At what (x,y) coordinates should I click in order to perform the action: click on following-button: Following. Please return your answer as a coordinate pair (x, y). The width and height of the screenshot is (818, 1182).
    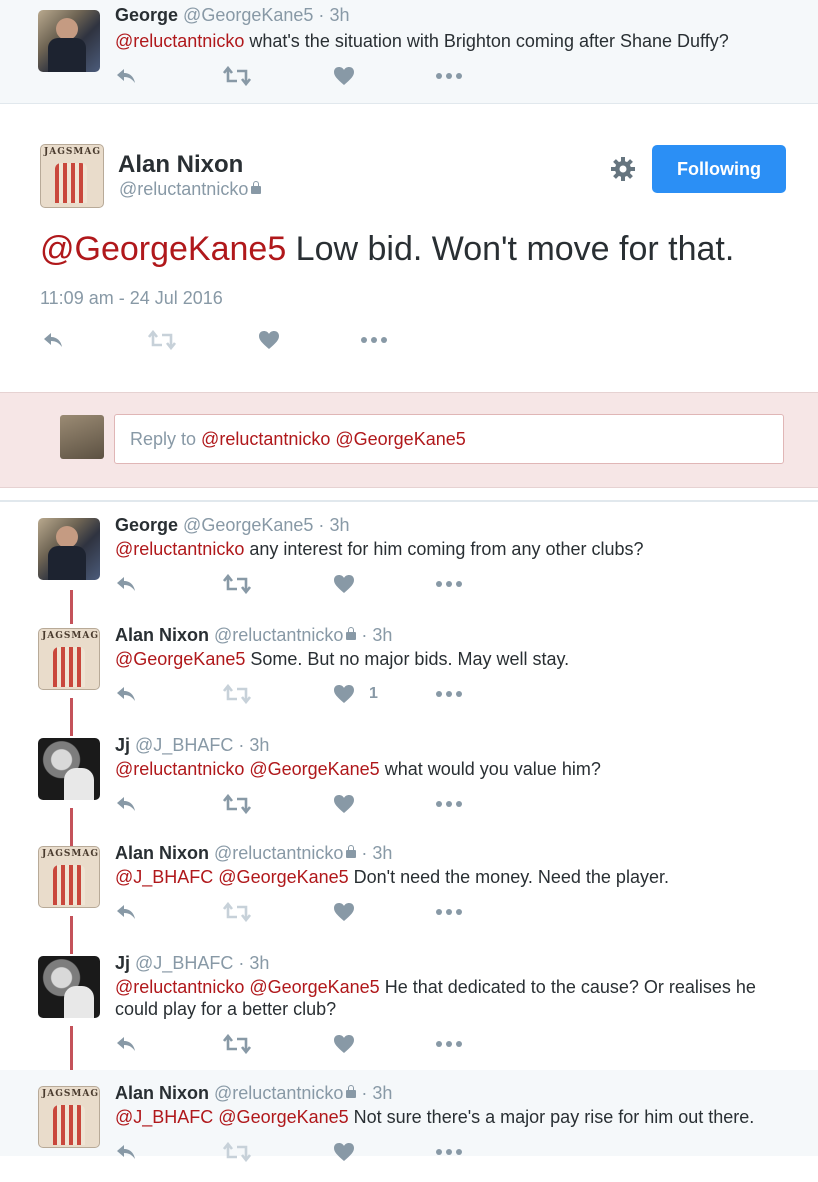
    Looking at the image, I should click on (719, 169).